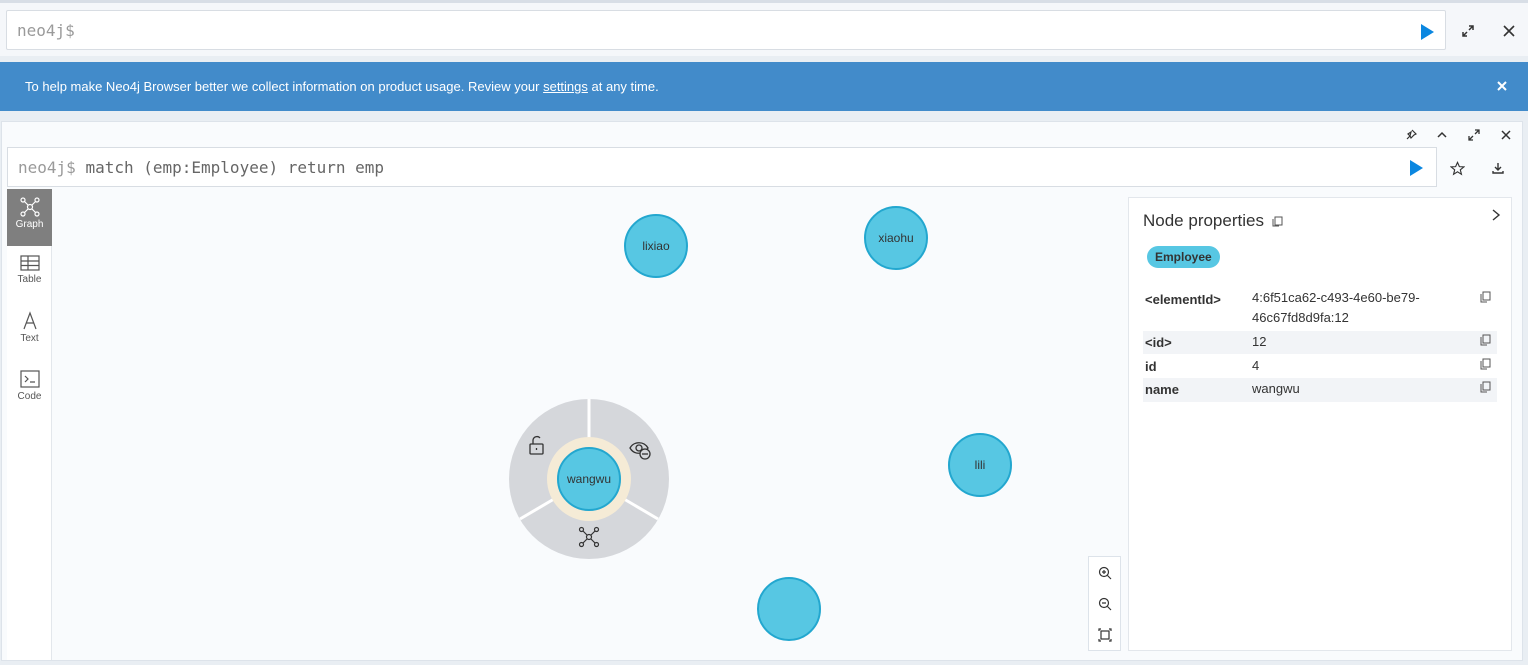 This screenshot has width=1528, height=665. What do you see at coordinates (1457, 168) in the screenshot?
I see `favorite-star-icon` at bounding box center [1457, 168].